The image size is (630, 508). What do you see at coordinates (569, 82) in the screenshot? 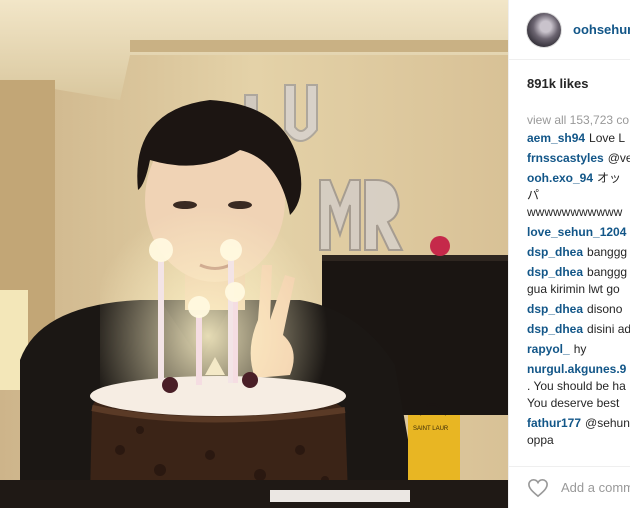
I see `likes-count: 891k likes` at bounding box center [569, 82].